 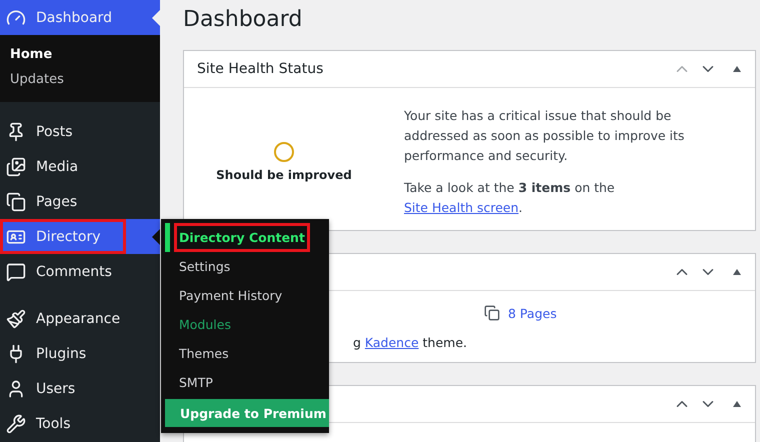 What do you see at coordinates (80, 79) in the screenshot?
I see `submenu-item: Updates` at bounding box center [80, 79].